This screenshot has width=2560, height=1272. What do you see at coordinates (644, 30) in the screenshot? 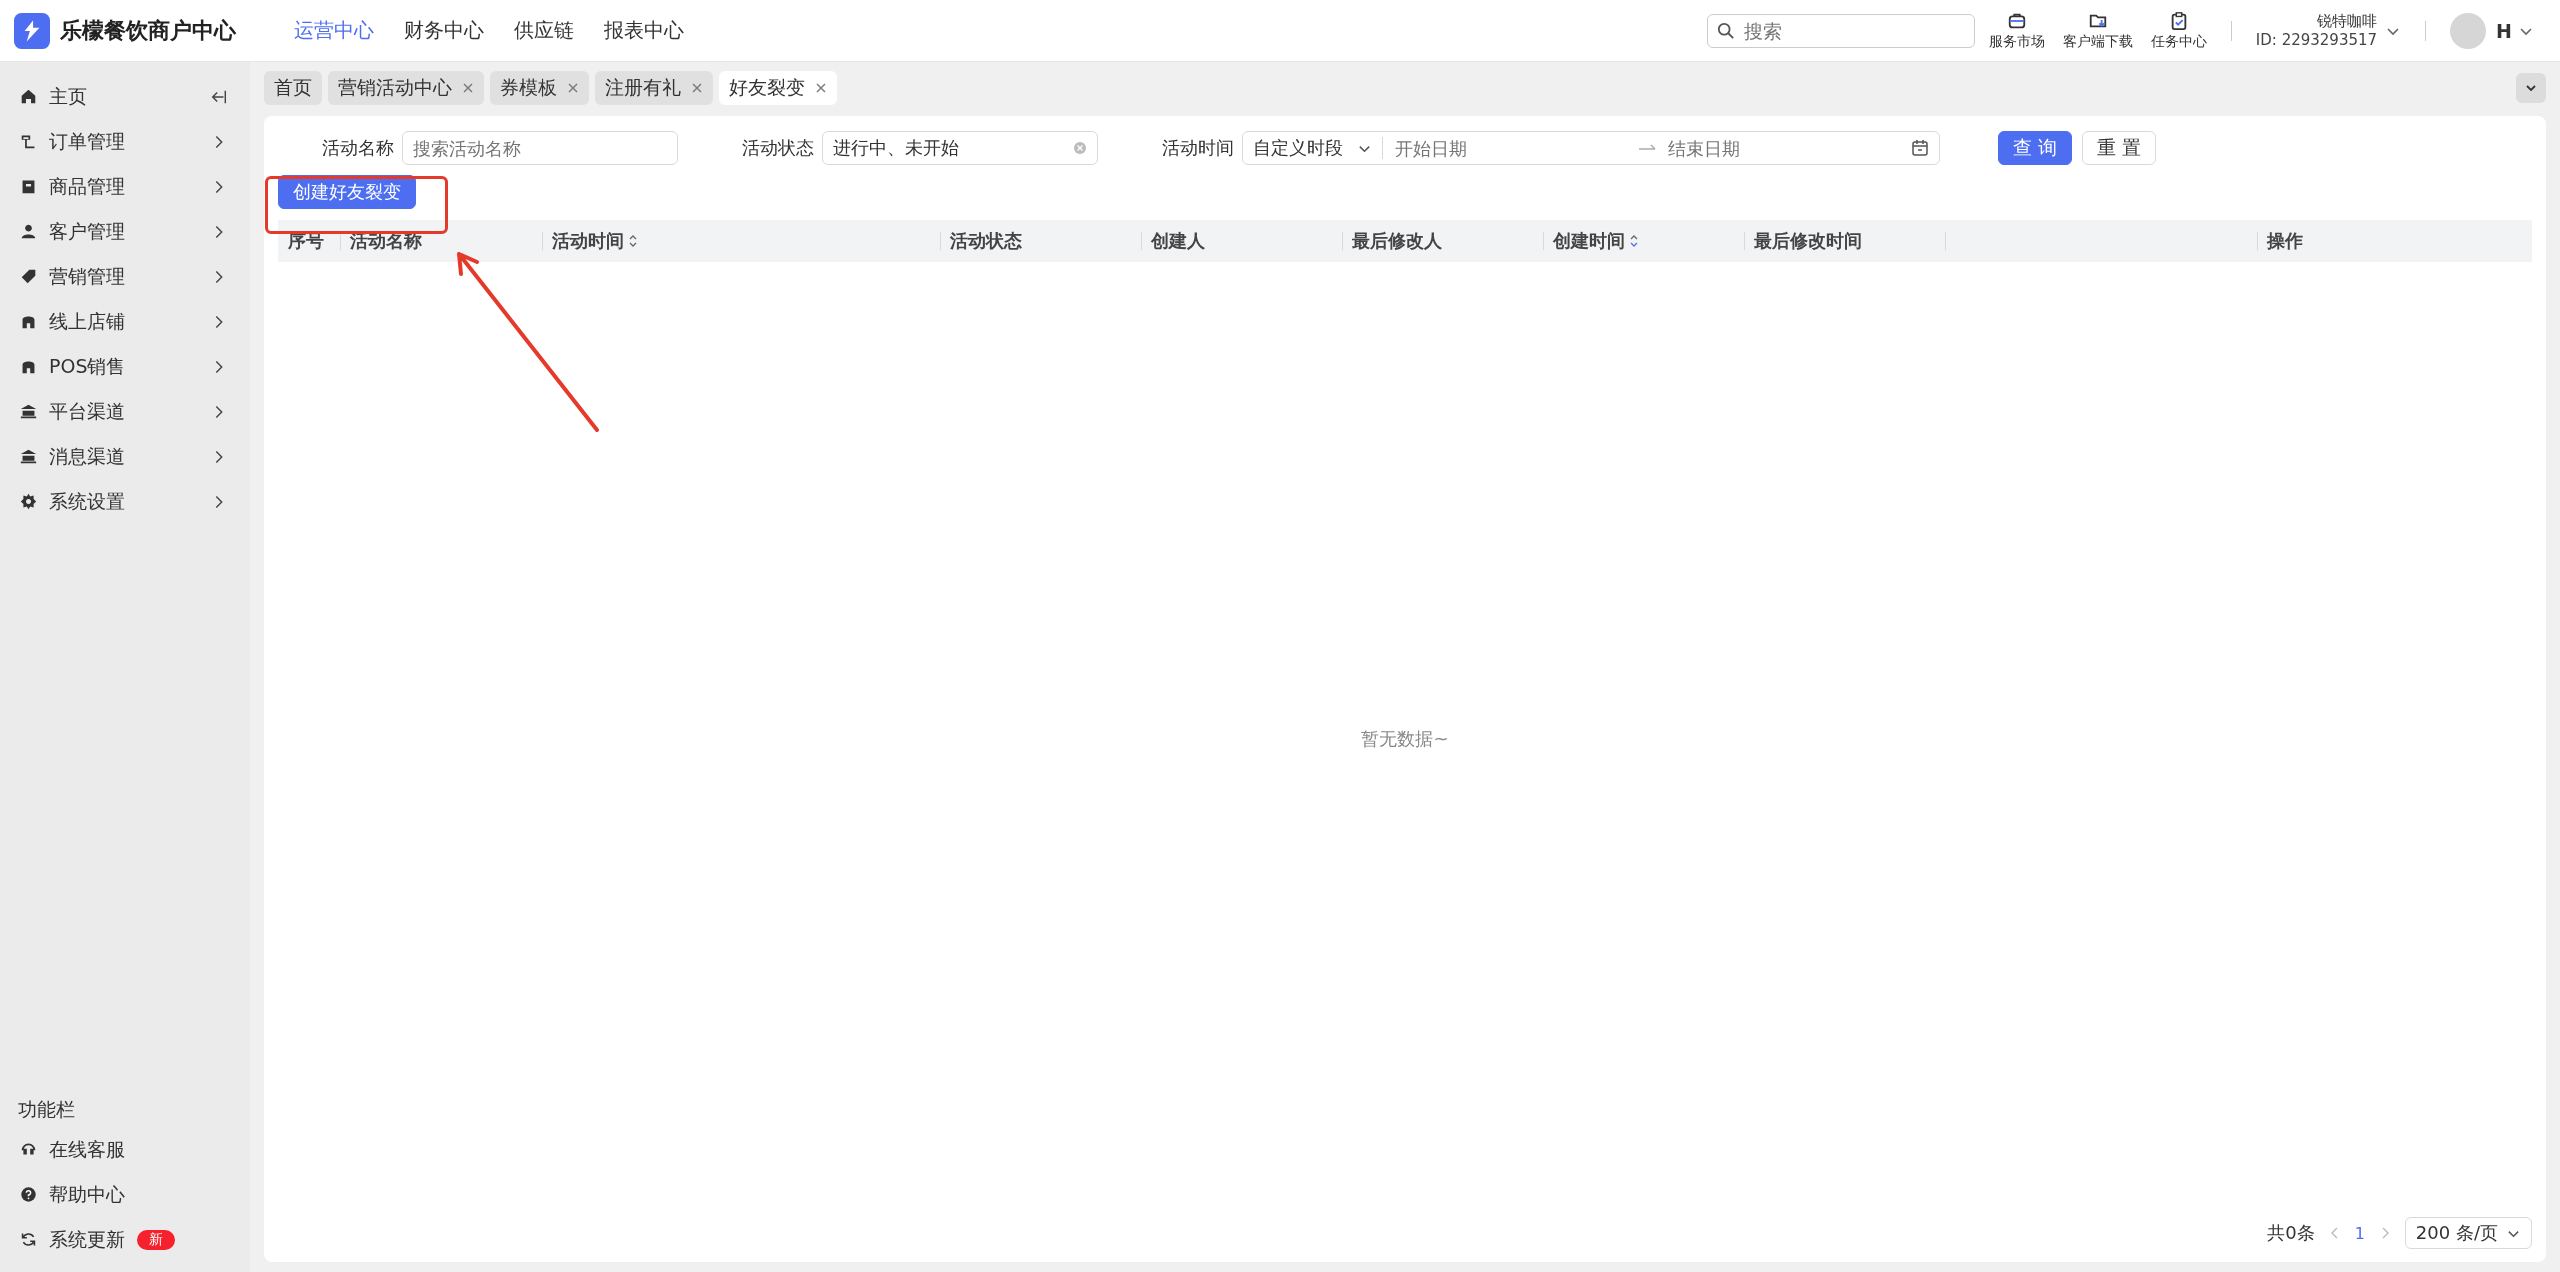
I see `top-nav-link: 报表中心` at bounding box center [644, 30].